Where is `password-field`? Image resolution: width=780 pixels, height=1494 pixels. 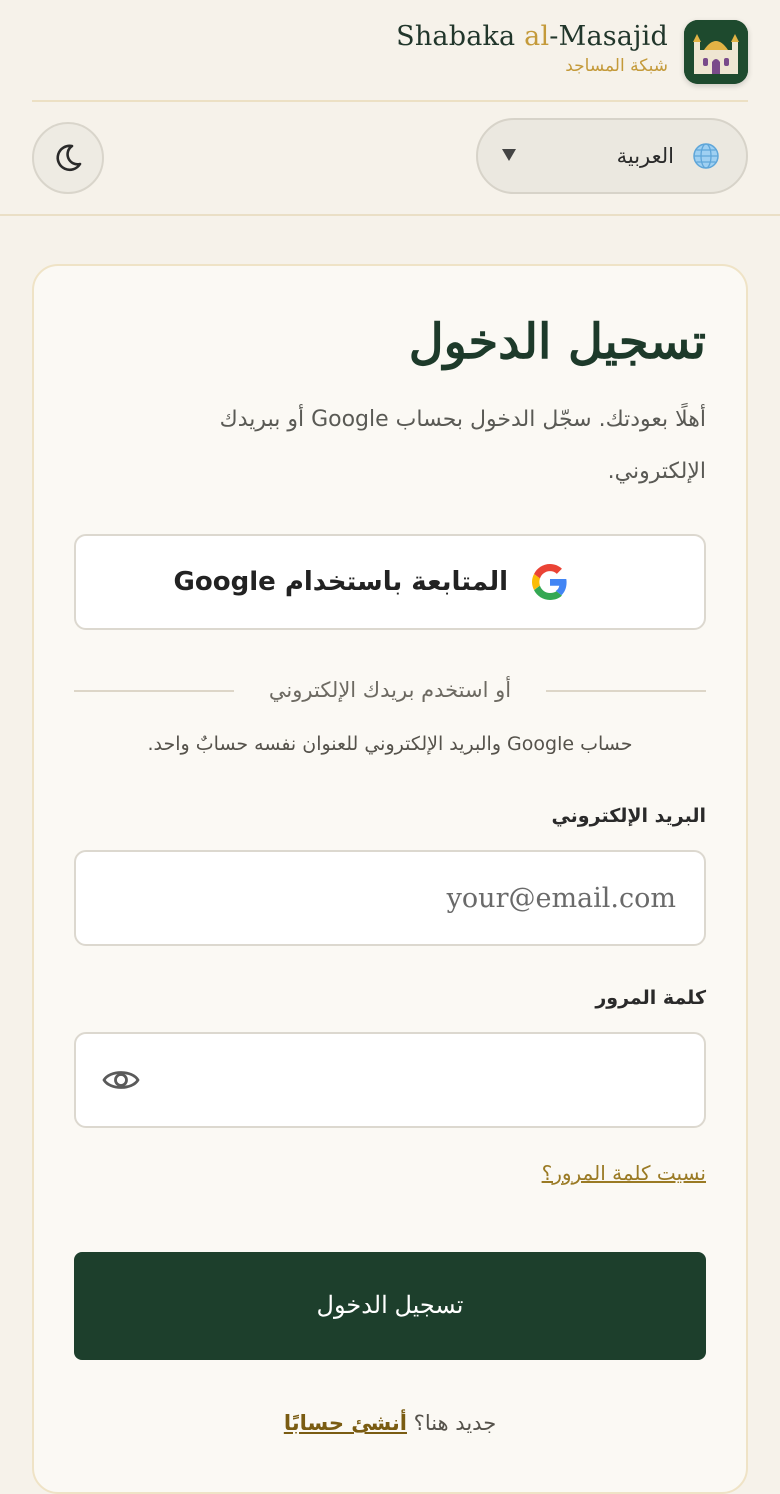
password-field is located at coordinates (390, 1080).